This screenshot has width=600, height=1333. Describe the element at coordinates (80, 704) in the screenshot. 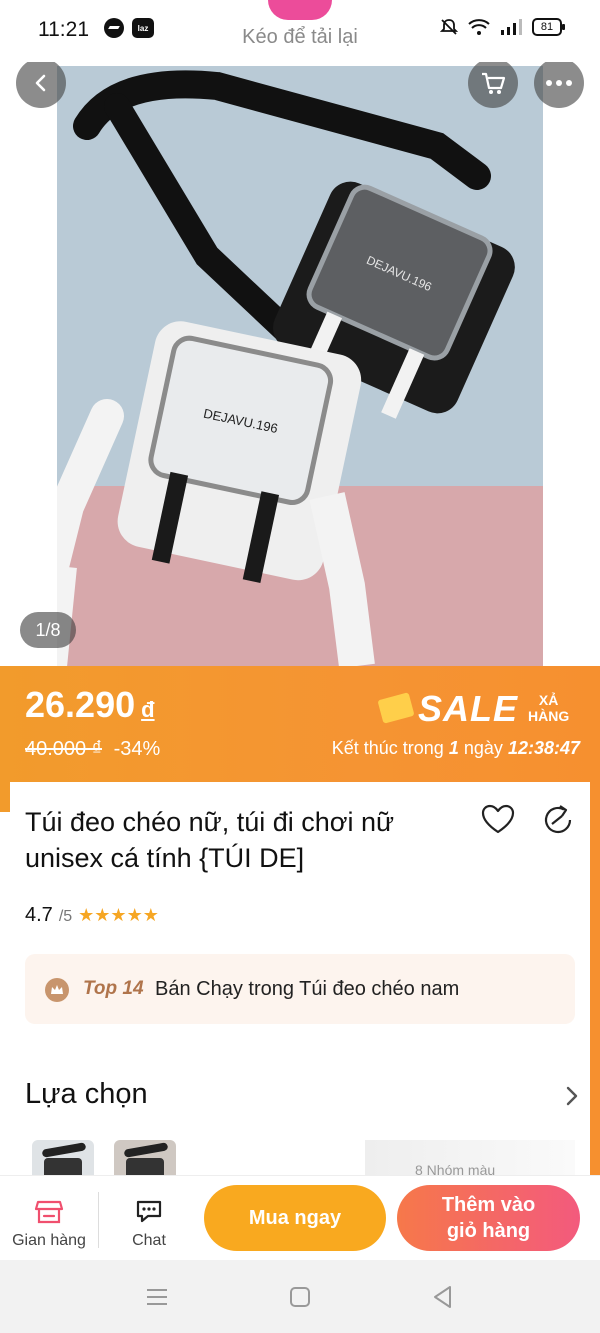

I see `current-price-value: 26.290` at that location.